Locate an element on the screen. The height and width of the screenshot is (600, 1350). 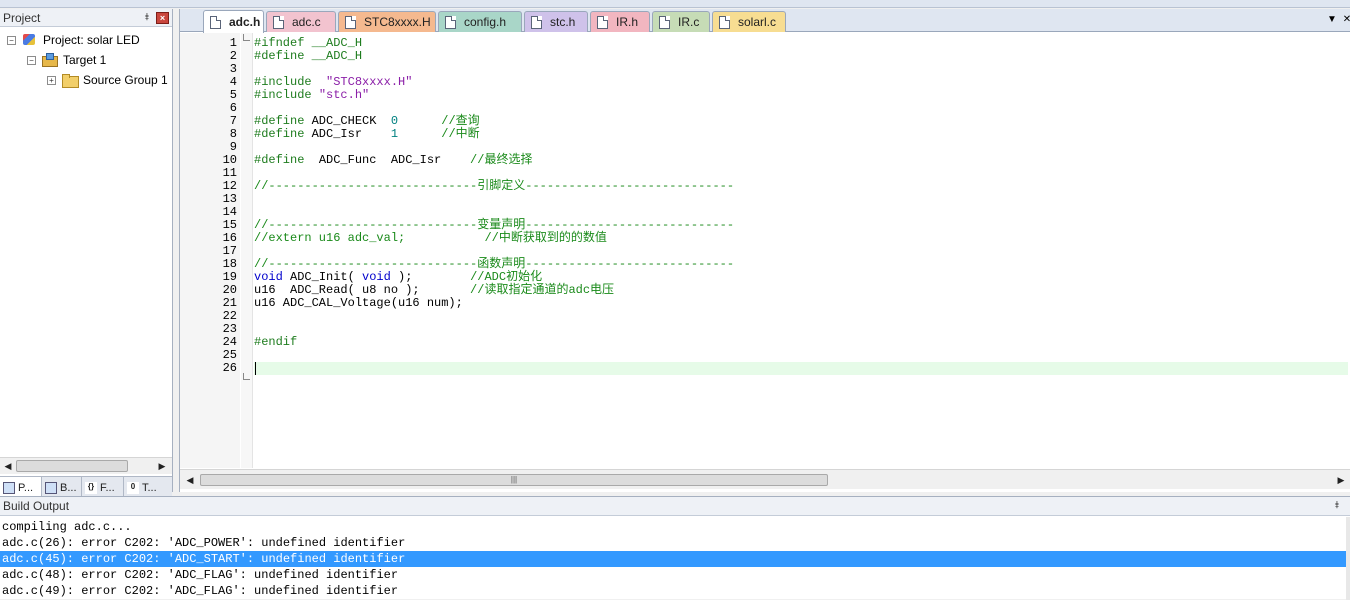
tree-node-target: − Target 1 is located at coordinates (66, 60).